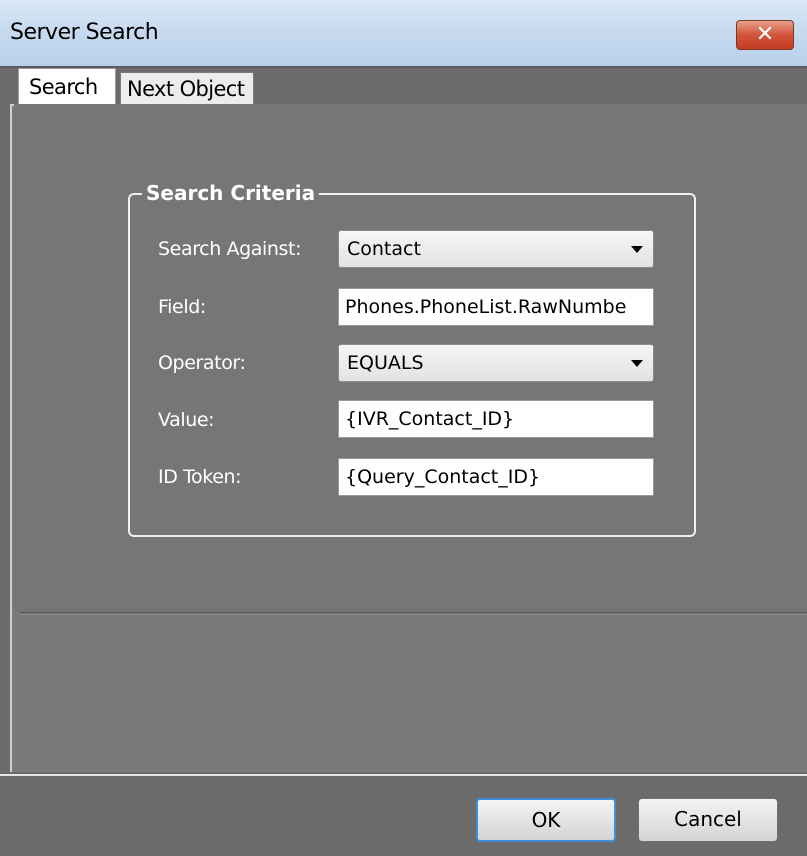  I want to click on panel-divider, so click(413, 612).